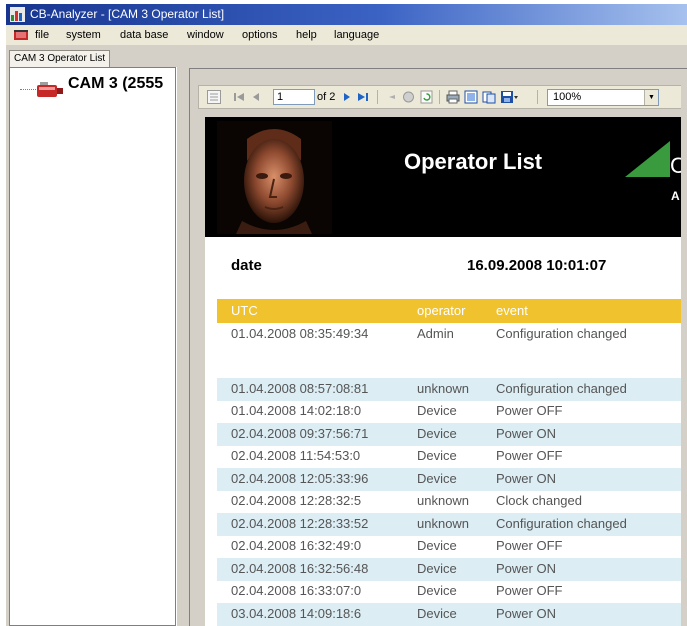 The width and height of the screenshot is (687, 626). I want to click on table-row: 02.04.2008 09:37:56:71 Device Power ON, so click(449, 434).